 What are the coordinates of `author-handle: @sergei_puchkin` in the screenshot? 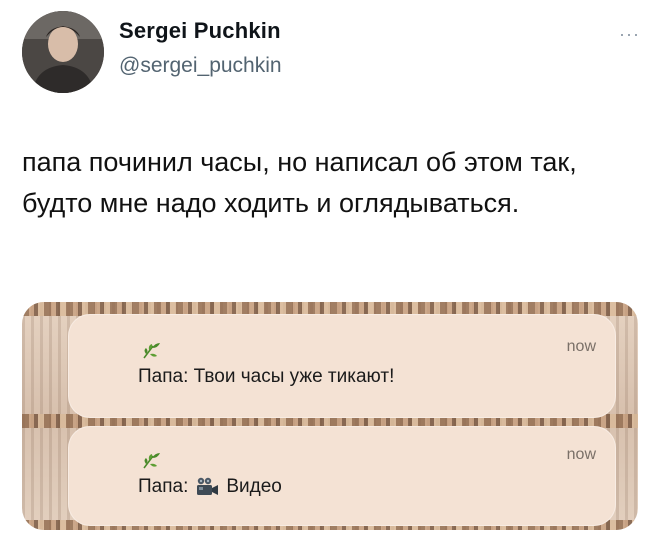 It's located at (200, 66).